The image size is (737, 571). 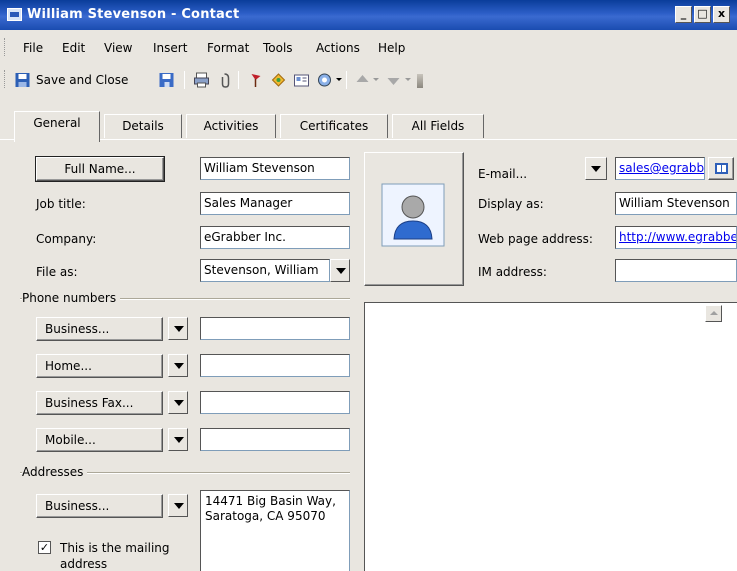 I want to click on file-as-dropdown, so click(x=340, y=270).